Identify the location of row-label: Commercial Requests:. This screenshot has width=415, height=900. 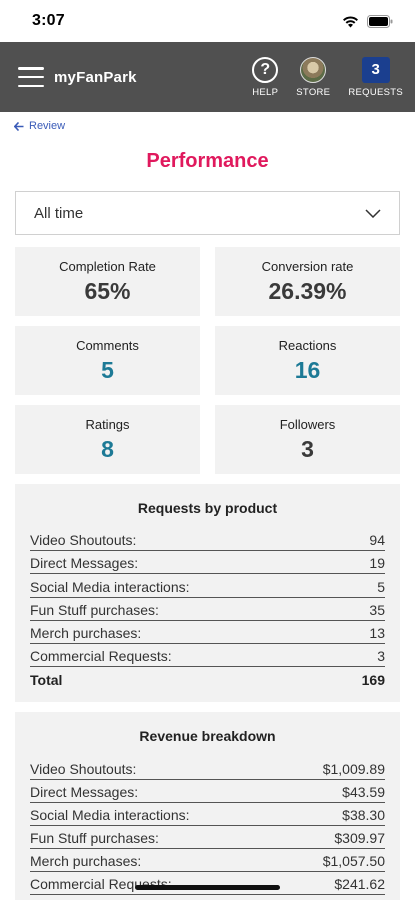
(101, 656).